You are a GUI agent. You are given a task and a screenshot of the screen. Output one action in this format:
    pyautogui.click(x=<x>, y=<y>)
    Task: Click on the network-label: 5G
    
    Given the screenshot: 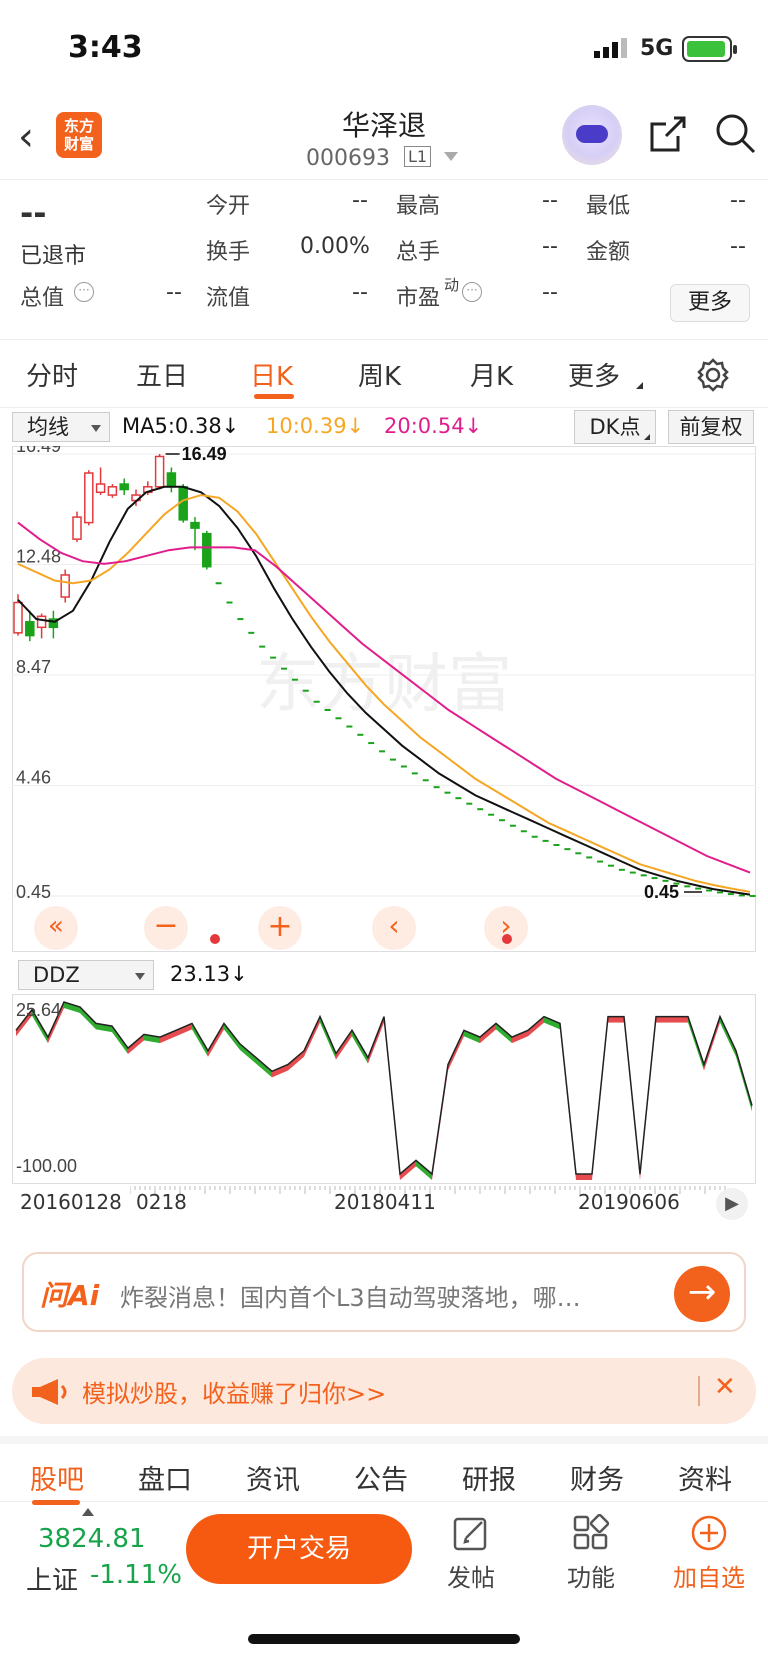 What is the action you would take?
    pyautogui.click(x=657, y=48)
    